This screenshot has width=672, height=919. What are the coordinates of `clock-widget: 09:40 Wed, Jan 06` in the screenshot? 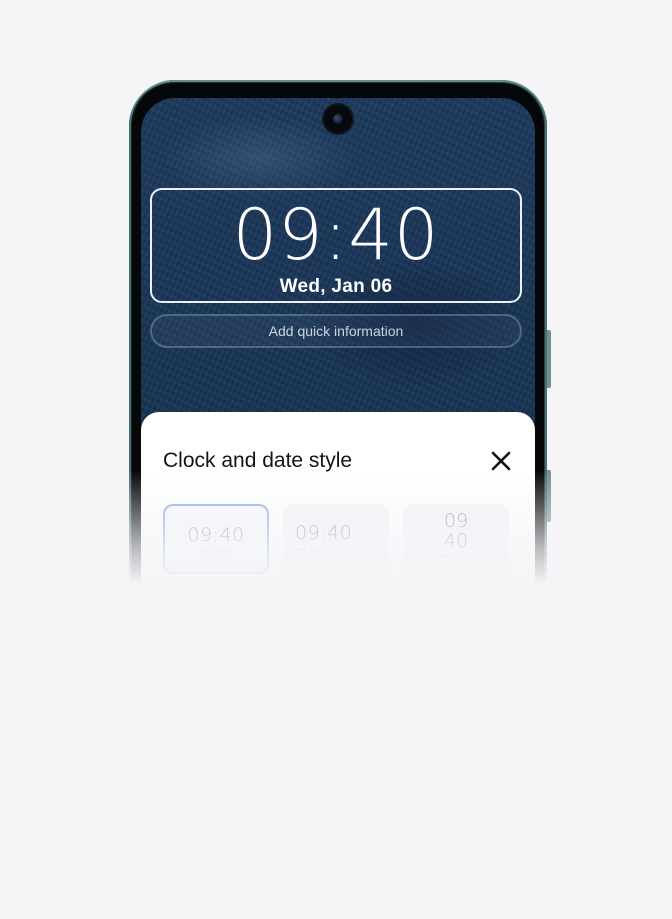 It's located at (336, 245).